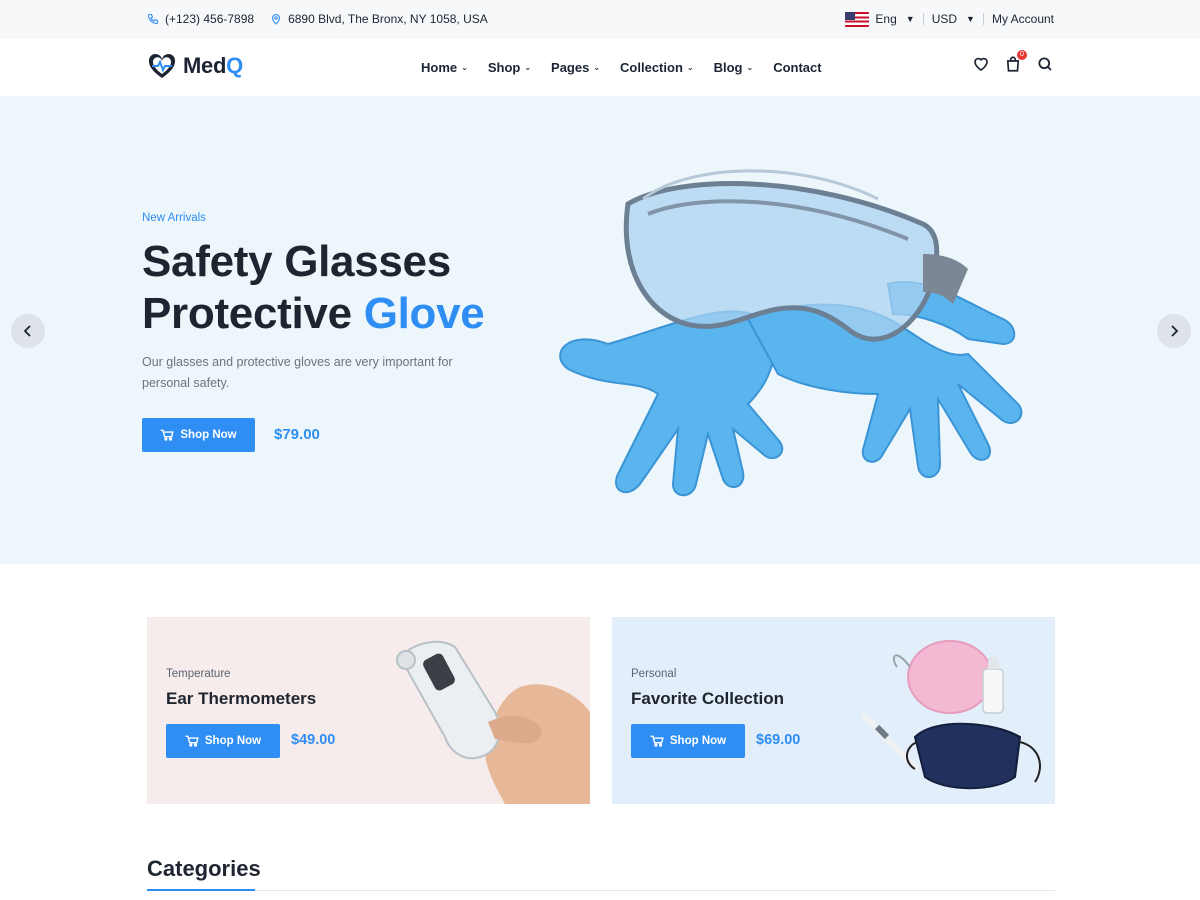 This screenshot has height=900, width=1200. Describe the element at coordinates (1023, 19) in the screenshot. I see `my-account-link: My Account` at that location.